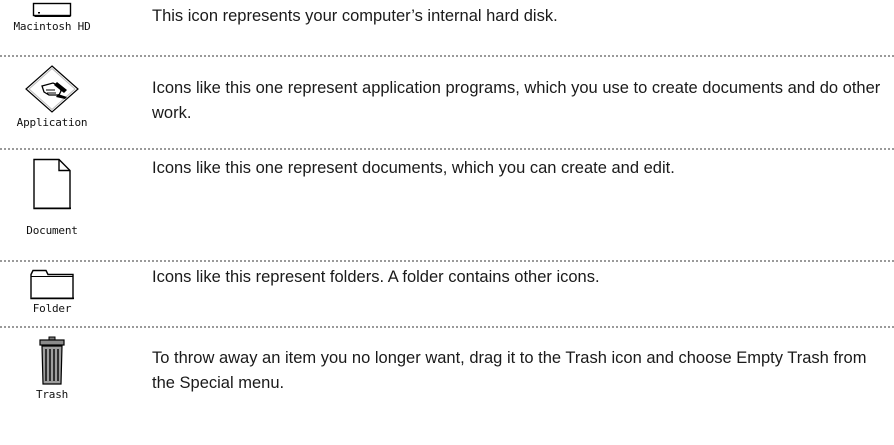  Describe the element at coordinates (52, 26) in the screenshot. I see `icon-label: Macintosh HD` at that location.